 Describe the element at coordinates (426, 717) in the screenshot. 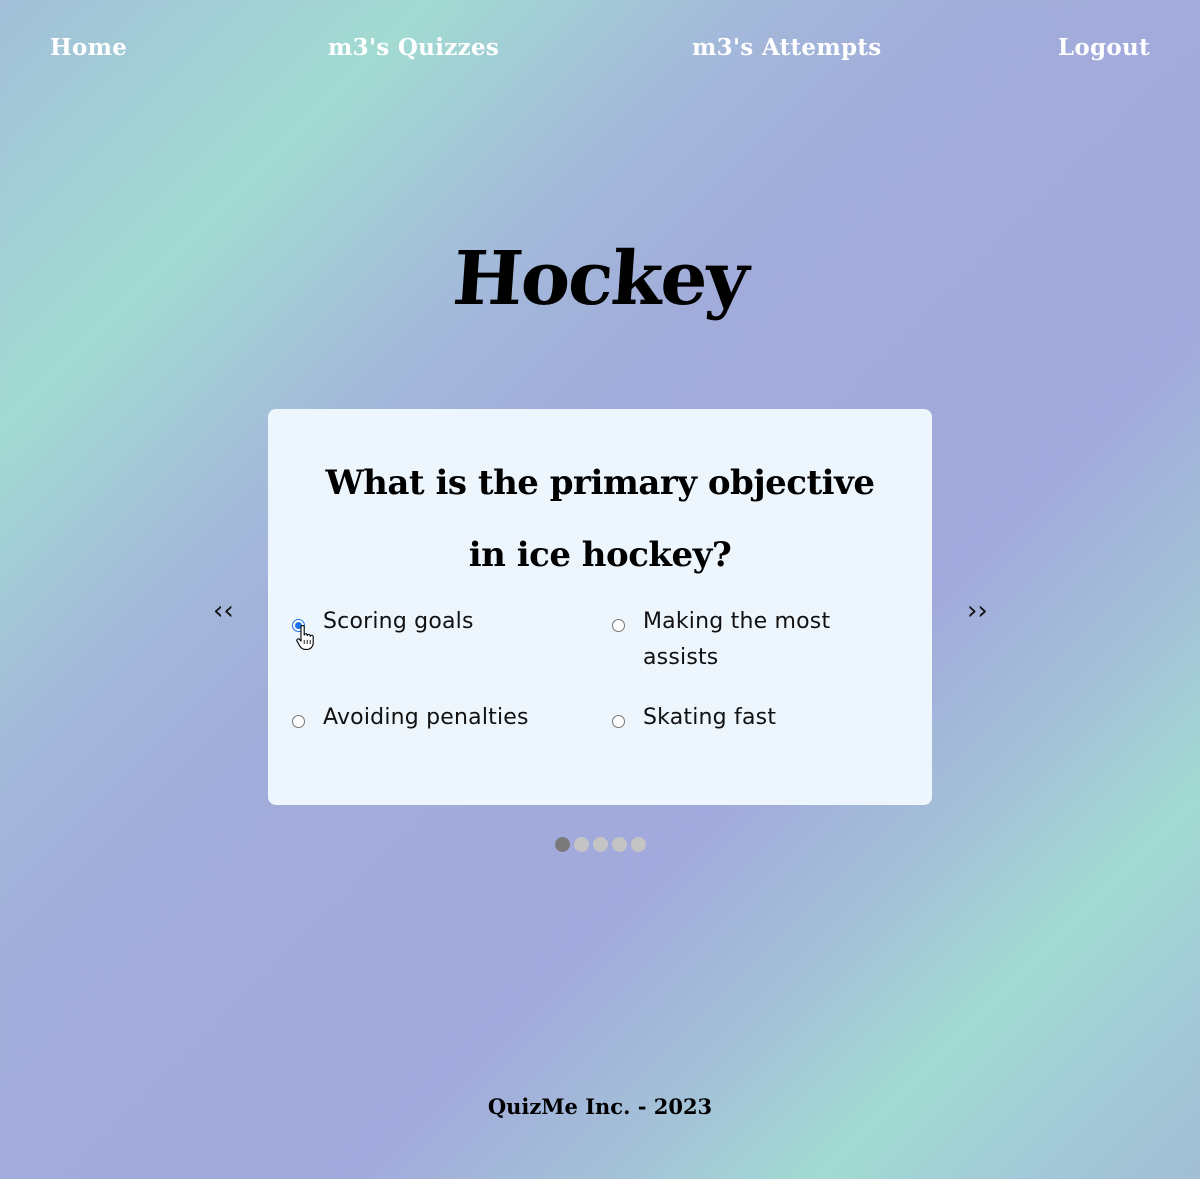

I see `answer-option-label: Avoiding penalties` at that location.